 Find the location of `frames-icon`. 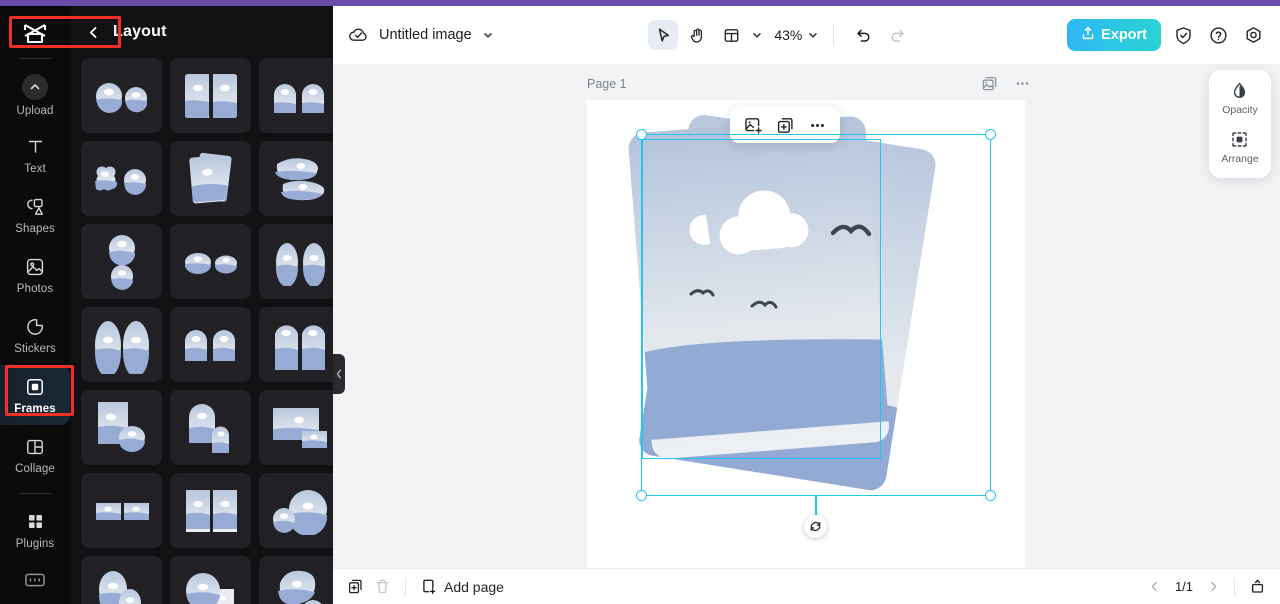

frames-icon is located at coordinates (35, 387).